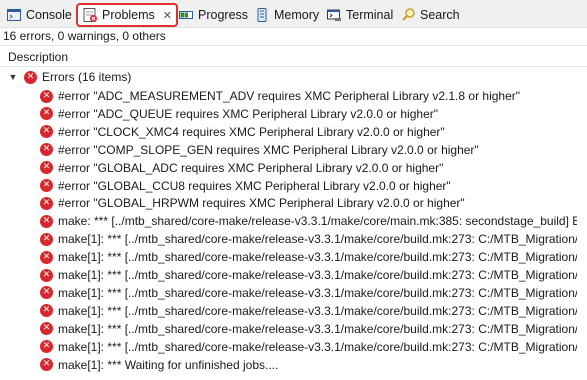 The width and height of the screenshot is (587, 380). What do you see at coordinates (38, 57) in the screenshot?
I see `column-header-description: Description` at bounding box center [38, 57].